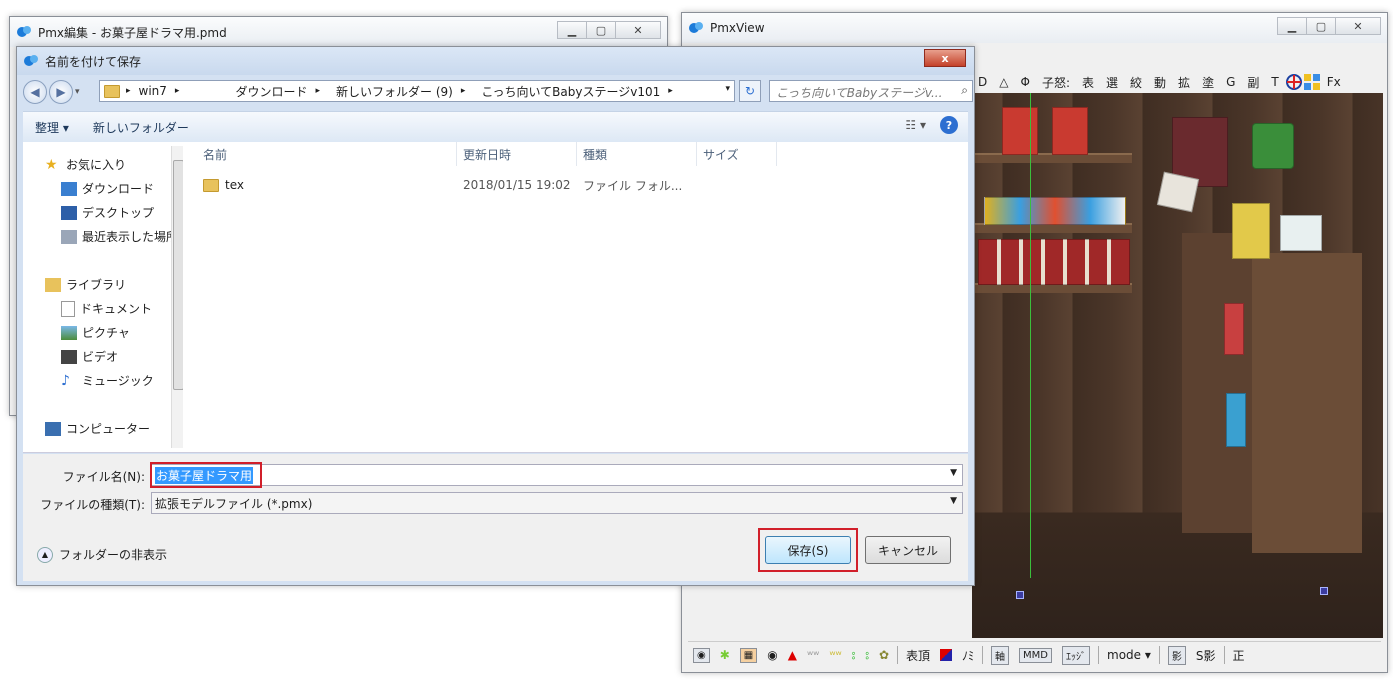 This screenshot has width=1393, height=682. Describe the element at coordinates (159, 91) in the screenshot. I see `breadcrumb-item: win7 ▸` at that location.